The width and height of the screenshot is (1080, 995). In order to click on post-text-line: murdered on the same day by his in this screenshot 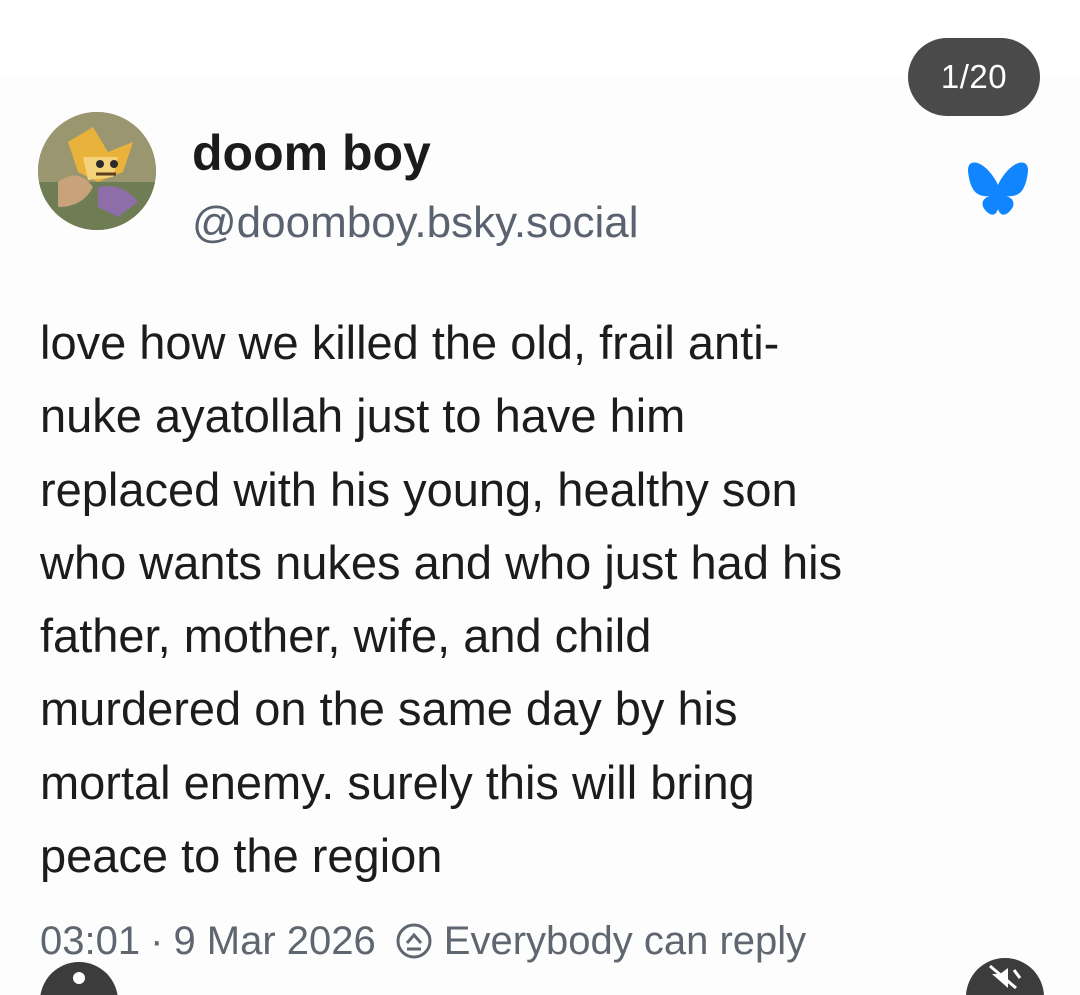, I will do `click(389, 709)`.